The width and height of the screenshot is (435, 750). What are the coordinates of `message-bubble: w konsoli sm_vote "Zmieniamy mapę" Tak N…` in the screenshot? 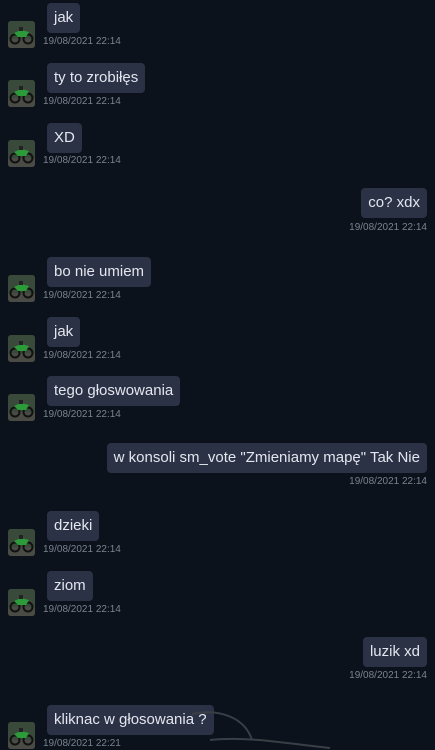 It's located at (266, 458).